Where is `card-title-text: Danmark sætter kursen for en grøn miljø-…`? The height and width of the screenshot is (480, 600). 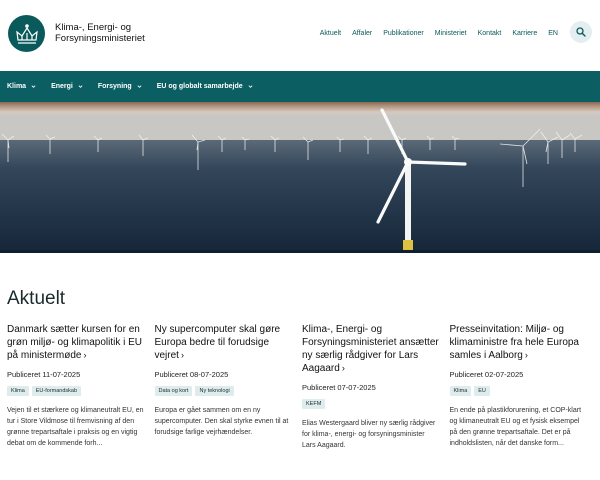 card-title-text: Danmark sætter kursen for en grøn miljø-… is located at coordinates (75, 342).